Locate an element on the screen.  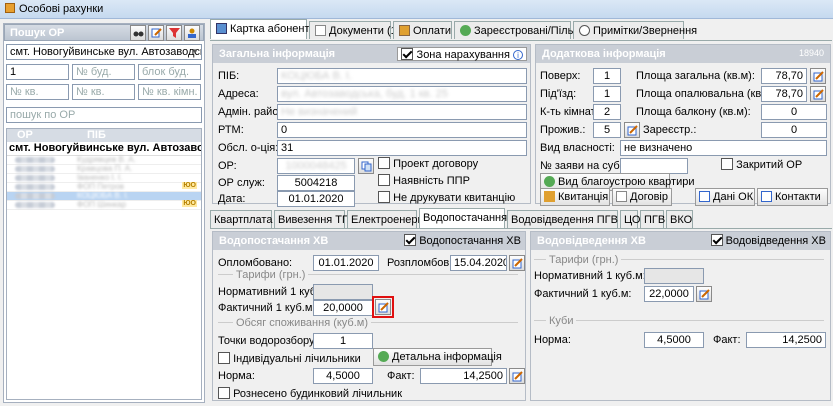
project-checkbox: Проект договору is located at coordinates (428, 163).